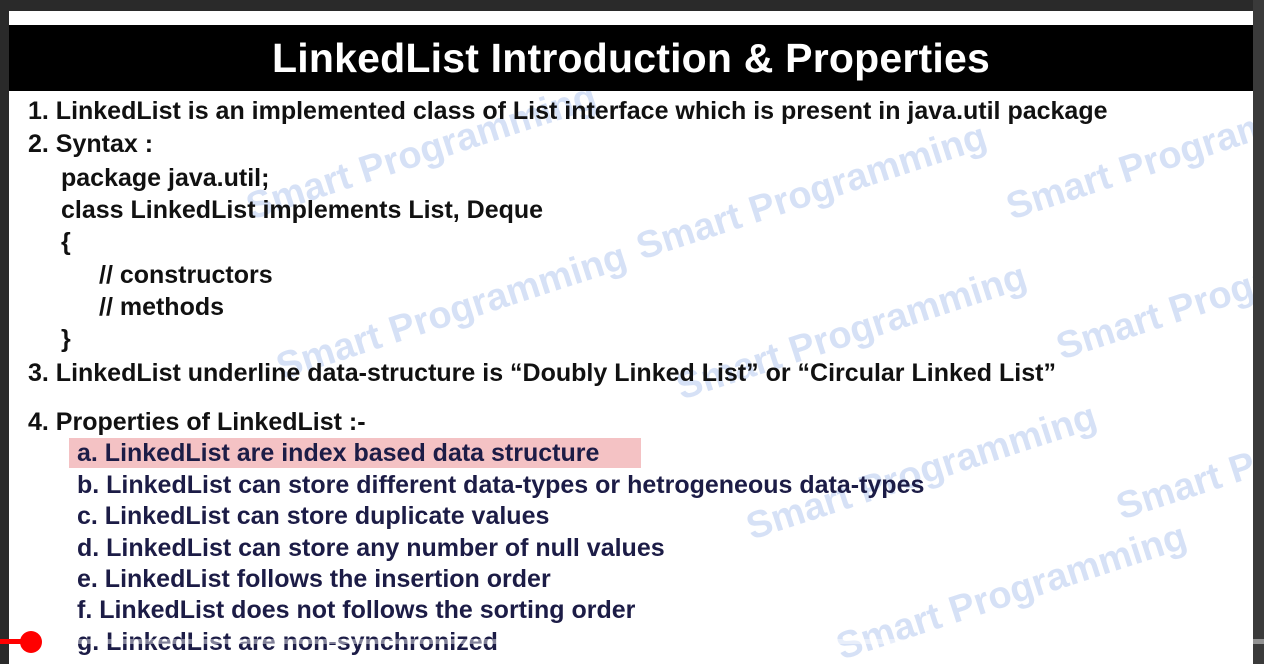 The width and height of the screenshot is (1264, 664). Describe the element at coordinates (66, 242) in the screenshot. I see `syntax-line: {` at that location.